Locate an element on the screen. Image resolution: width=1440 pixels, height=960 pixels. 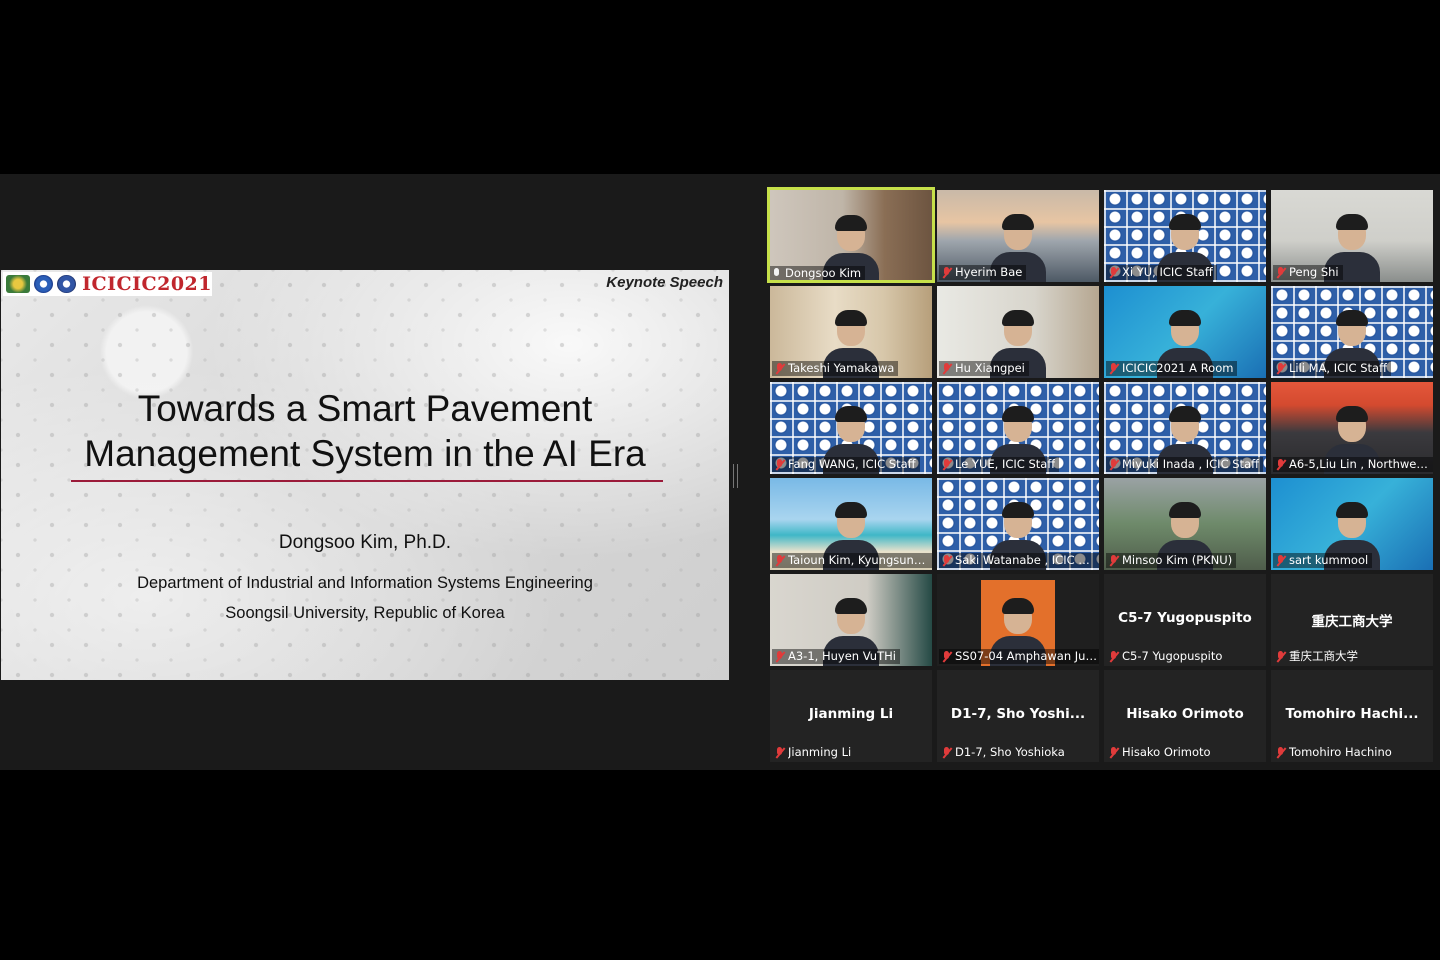
participant-tile: Taioun Kim, Kyungsung University is located at coordinates (851, 524).